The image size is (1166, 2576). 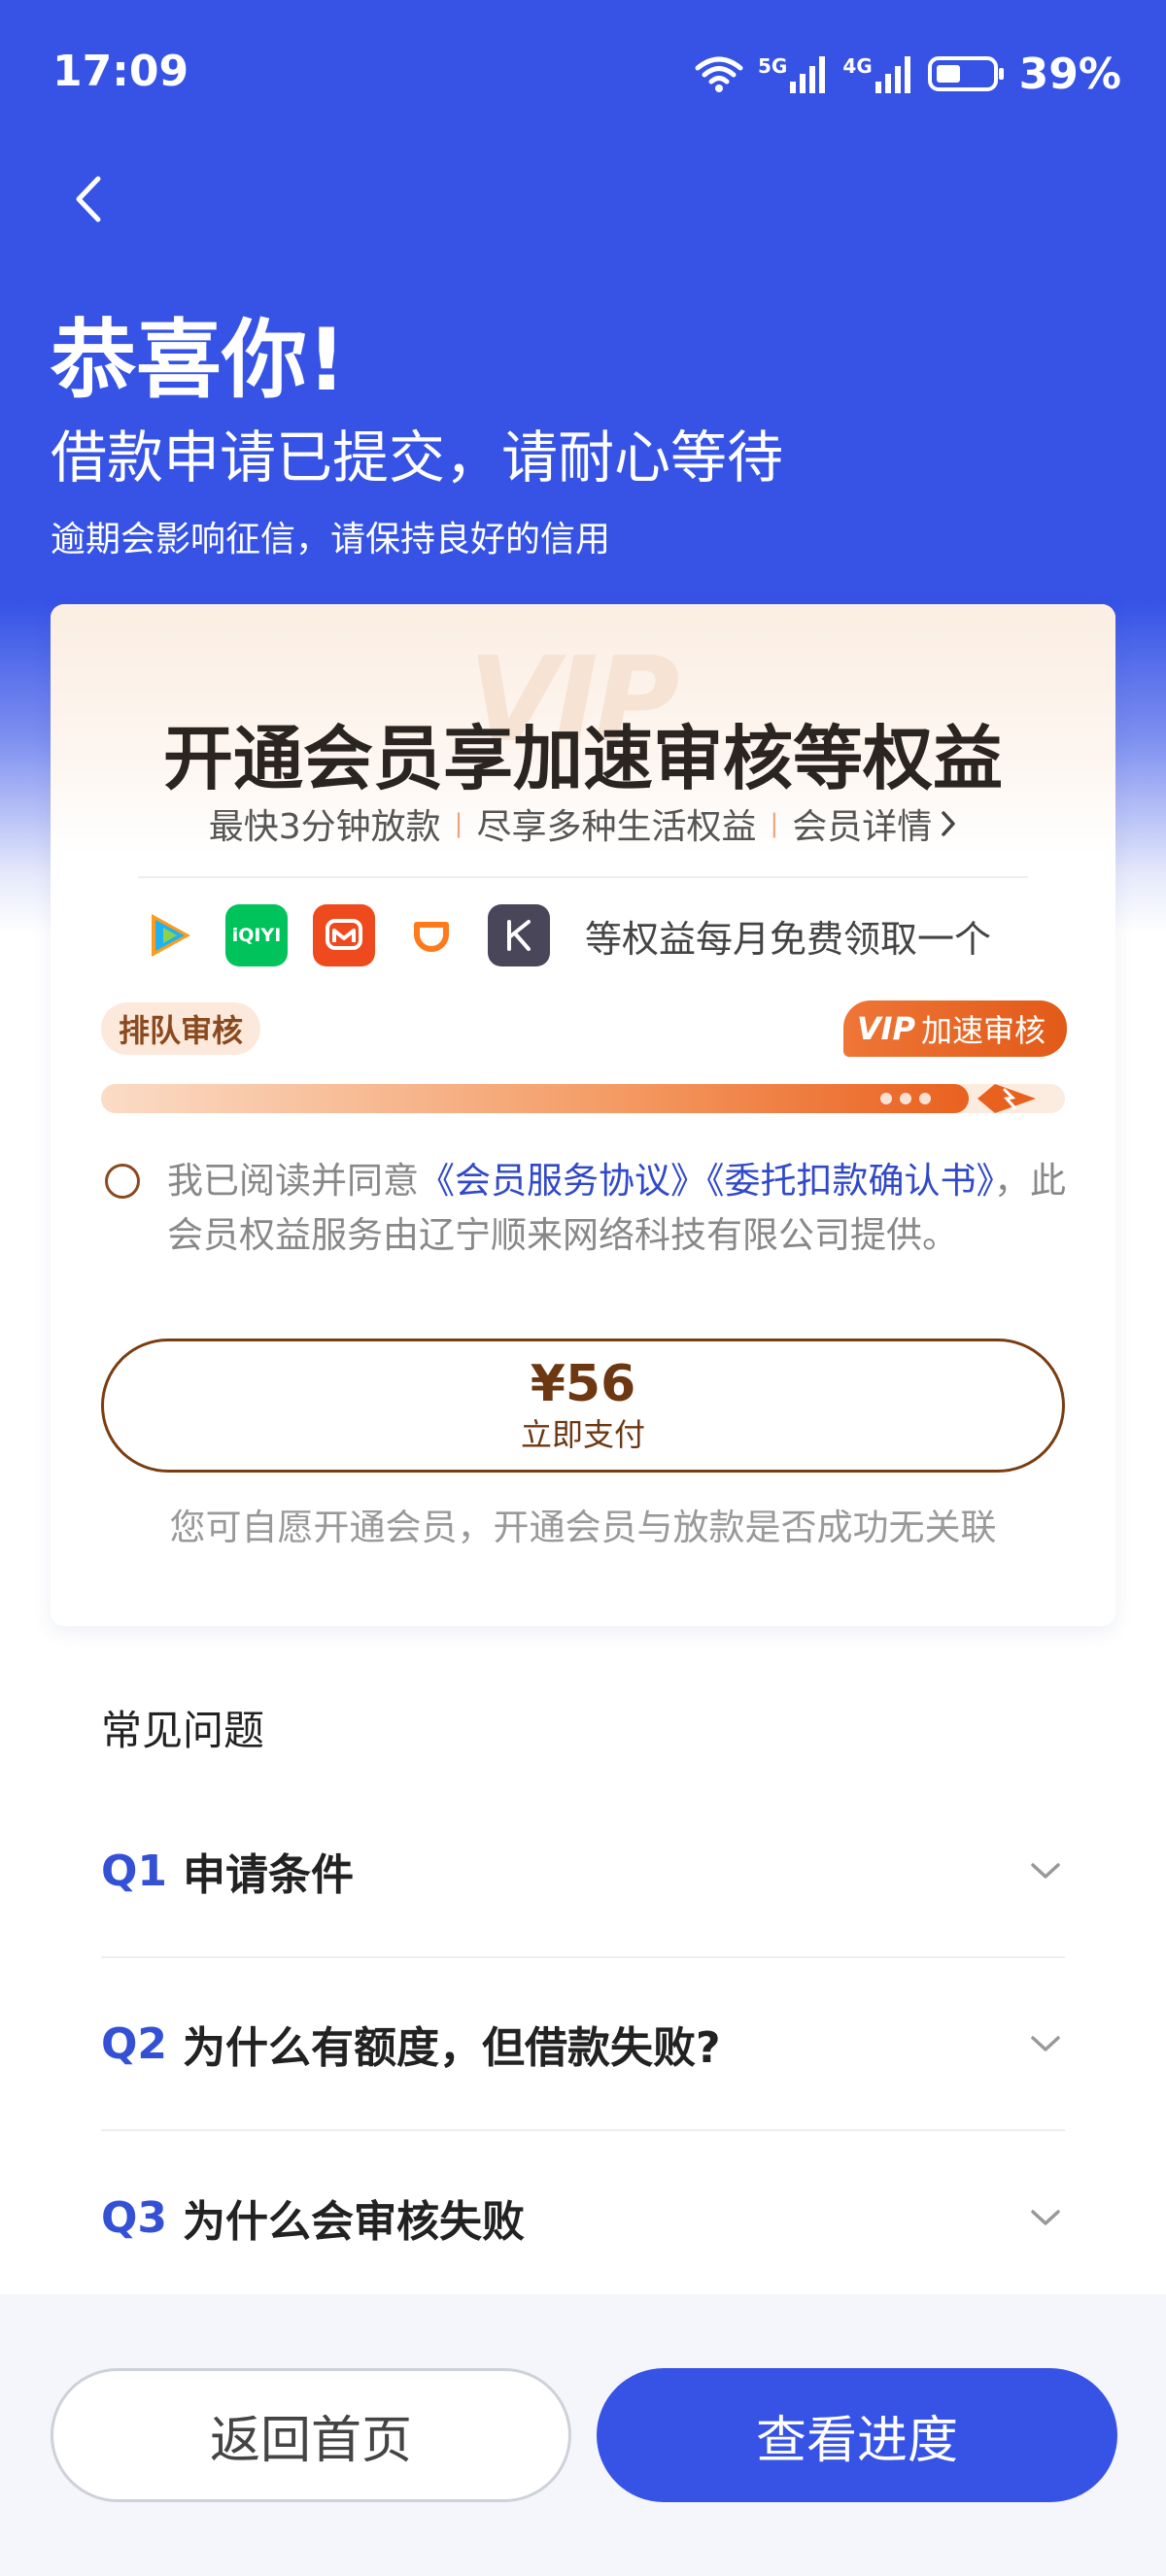 What do you see at coordinates (324, 827) in the screenshot?
I see `benefit-fast-loan: 最快3分钟放款` at bounding box center [324, 827].